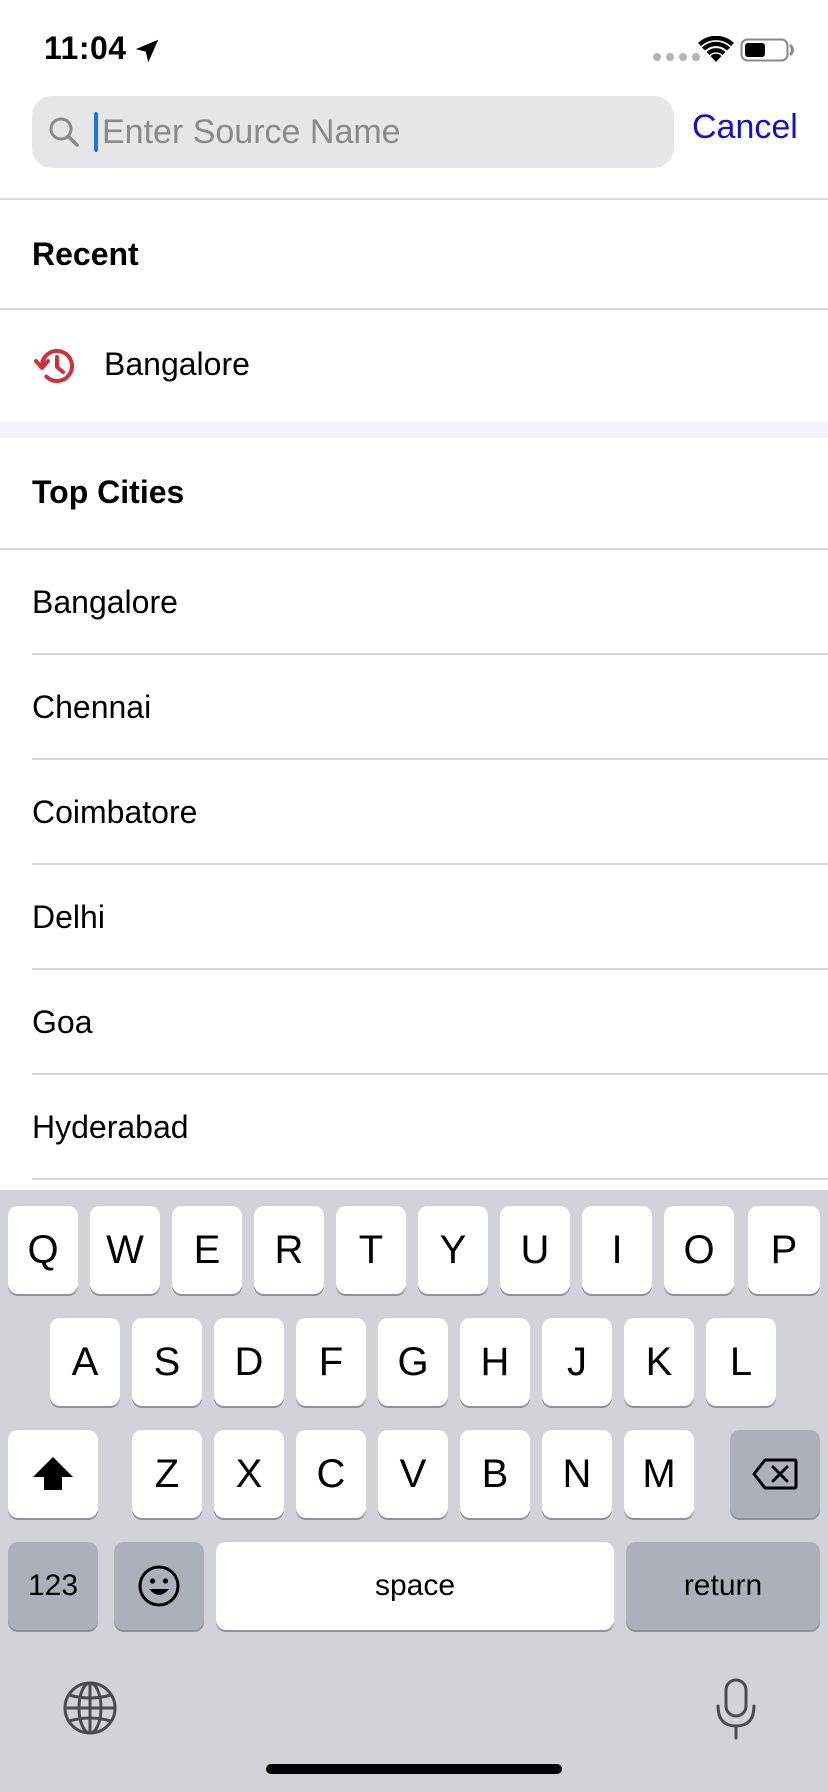 This screenshot has width=828, height=1792. I want to click on battery-icon, so click(767, 50).